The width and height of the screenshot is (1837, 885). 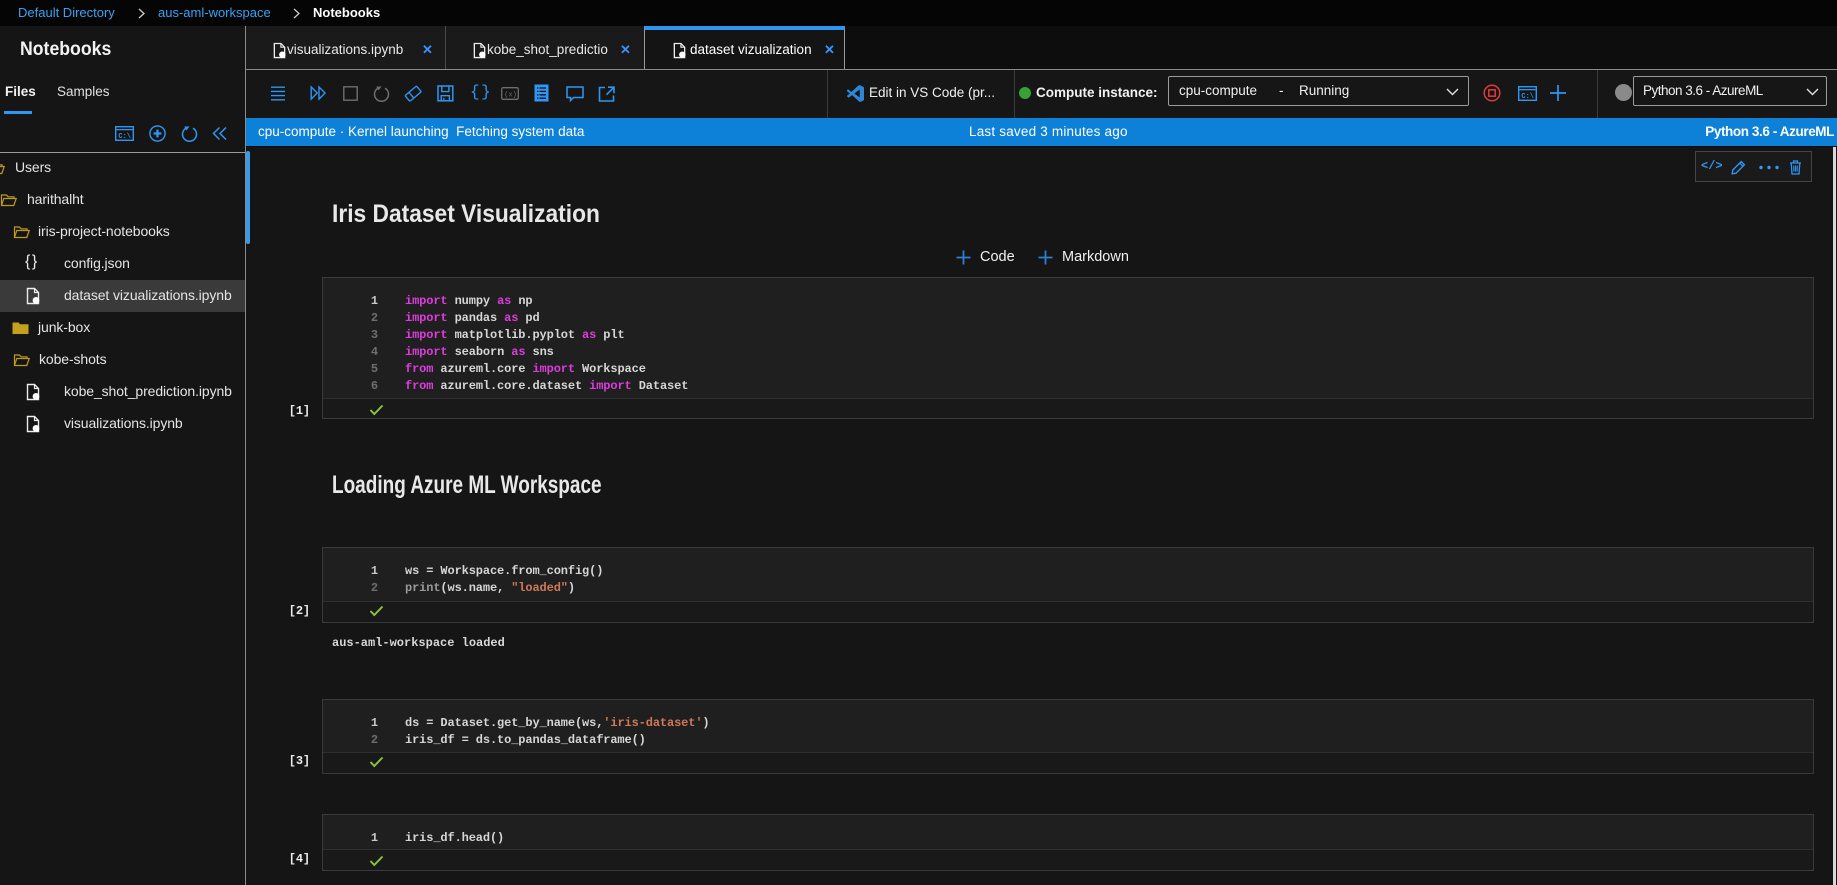 What do you see at coordinates (510, 95) in the screenshot?
I see `svg-text: (x)` at bounding box center [510, 95].